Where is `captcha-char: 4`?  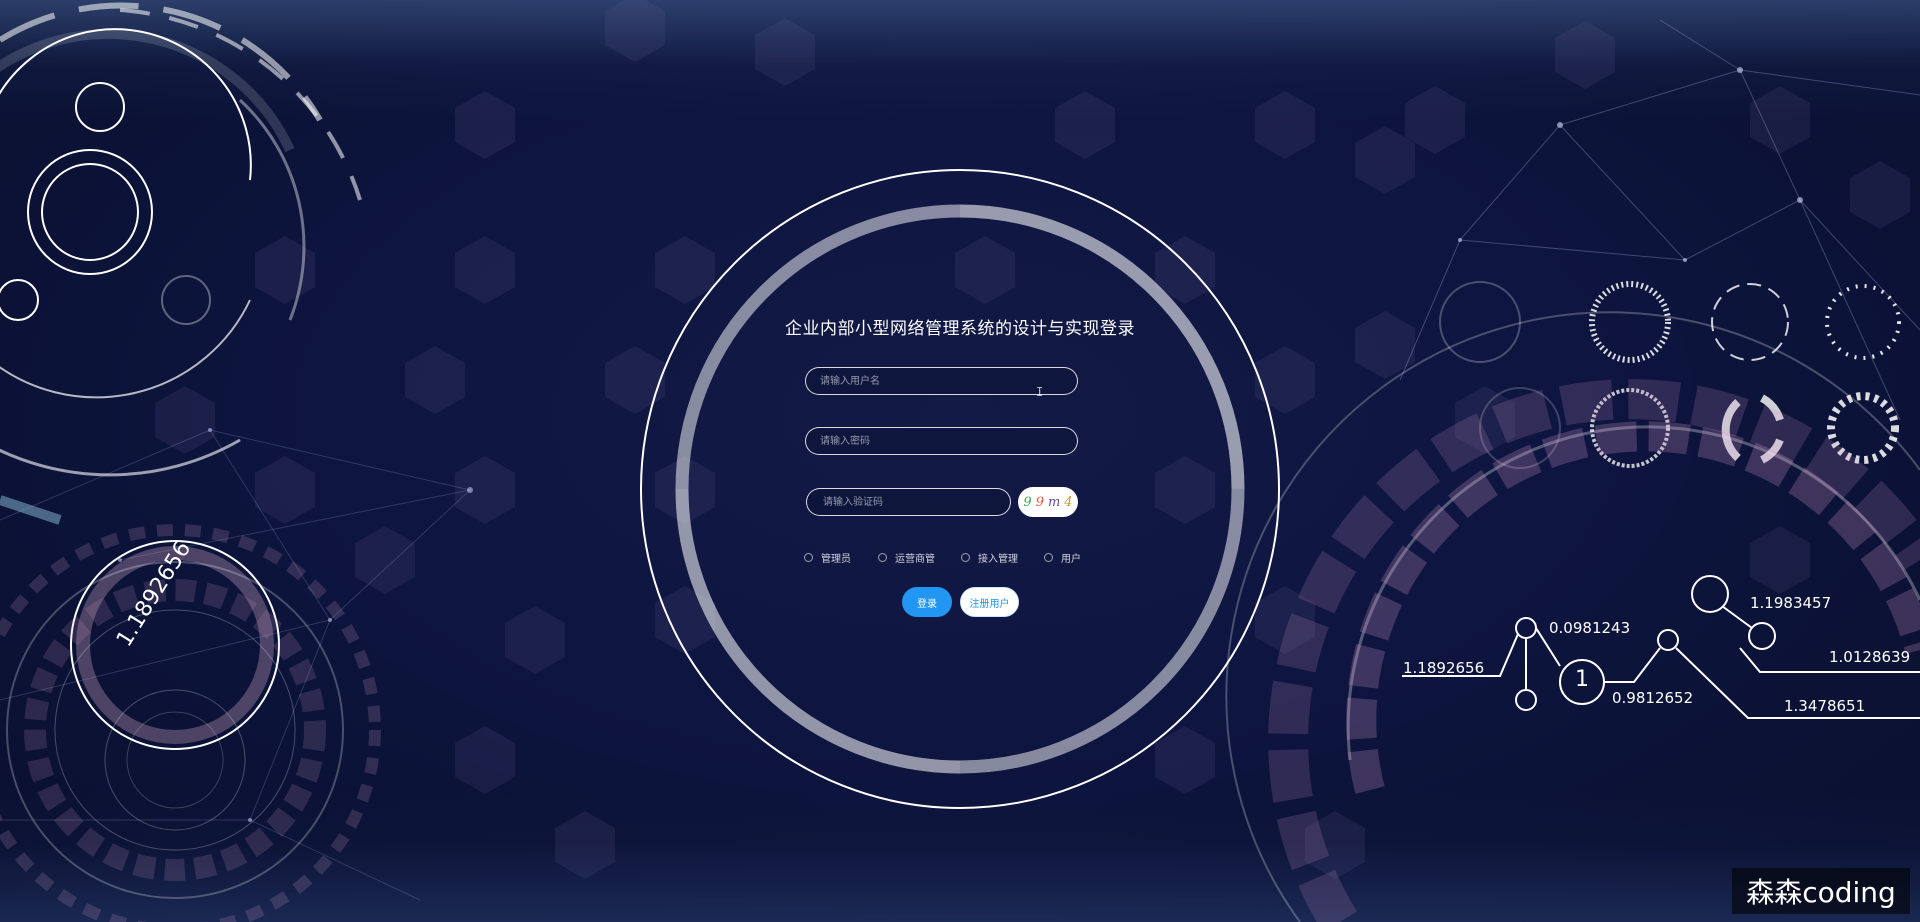
captcha-char: 4 is located at coordinates (1068, 502).